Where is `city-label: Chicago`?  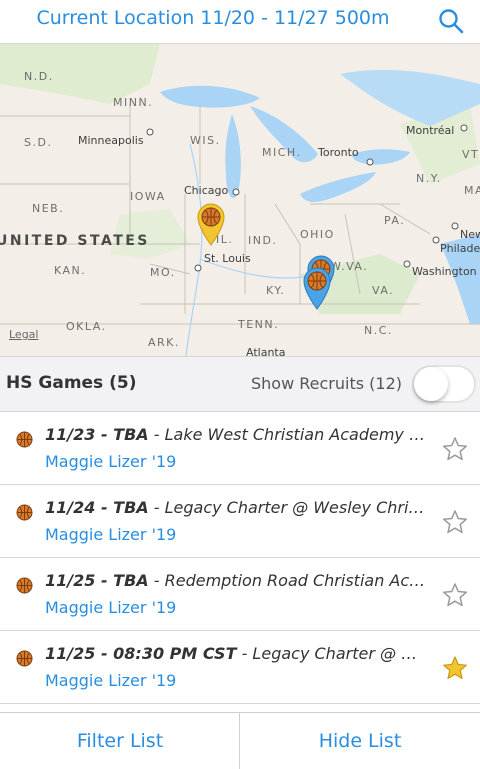 city-label: Chicago is located at coordinates (206, 190).